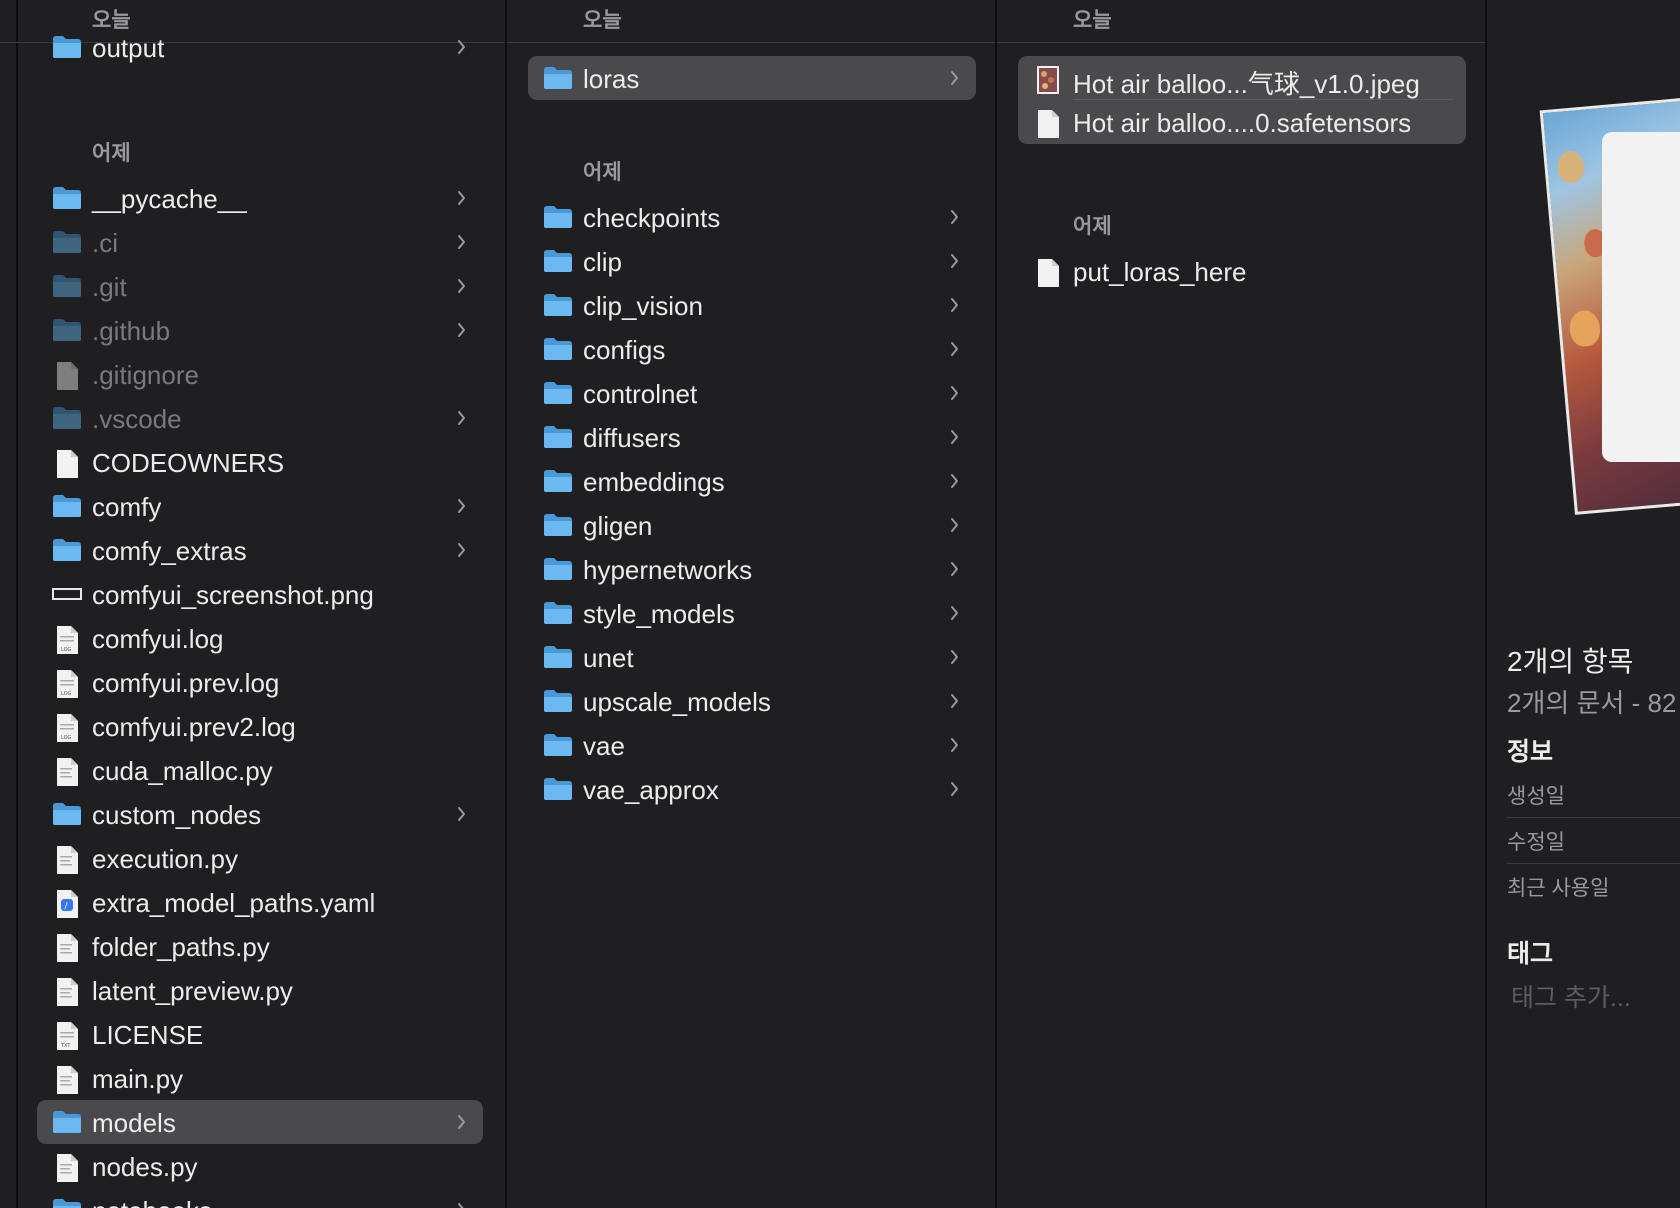 The image size is (1680, 1208). I want to click on svg-text: TXT, so click(65, 1046).